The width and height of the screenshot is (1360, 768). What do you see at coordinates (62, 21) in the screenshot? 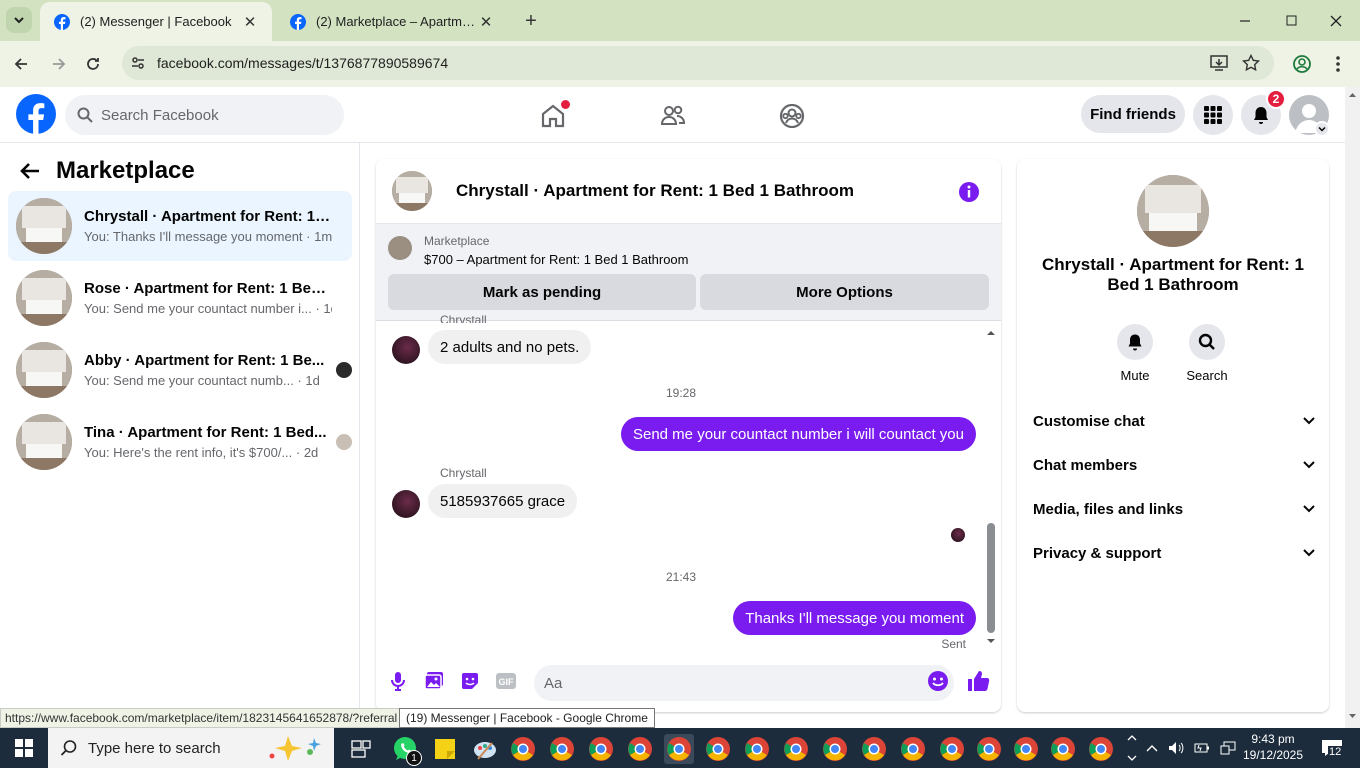
I see `facebook-favicon-icon` at bounding box center [62, 21].